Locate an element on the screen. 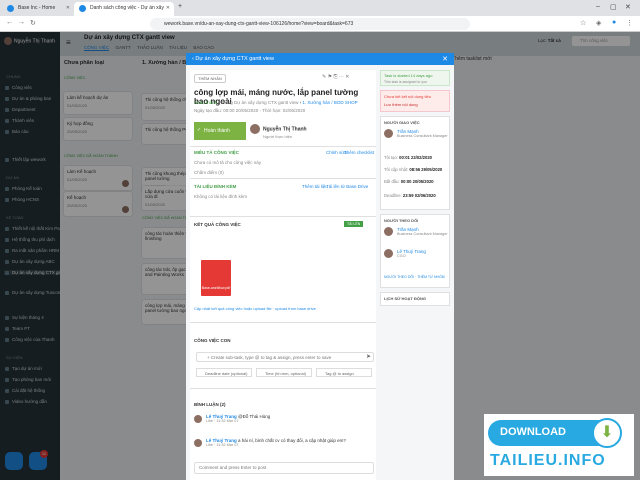  date-created: Tôi tạo: 00:01 22/02/2020 is located at coordinates (408, 157).